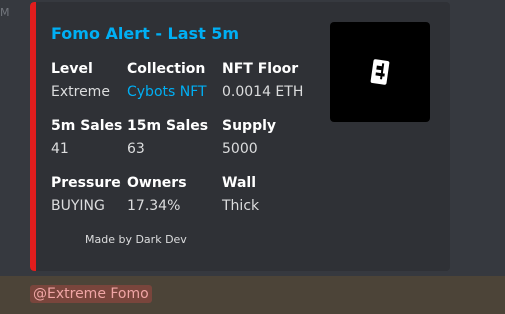 The height and width of the screenshot is (314, 505). Describe the element at coordinates (145, 33) in the screenshot. I see `embed-title: Fomo Alert - Last 5m` at that location.